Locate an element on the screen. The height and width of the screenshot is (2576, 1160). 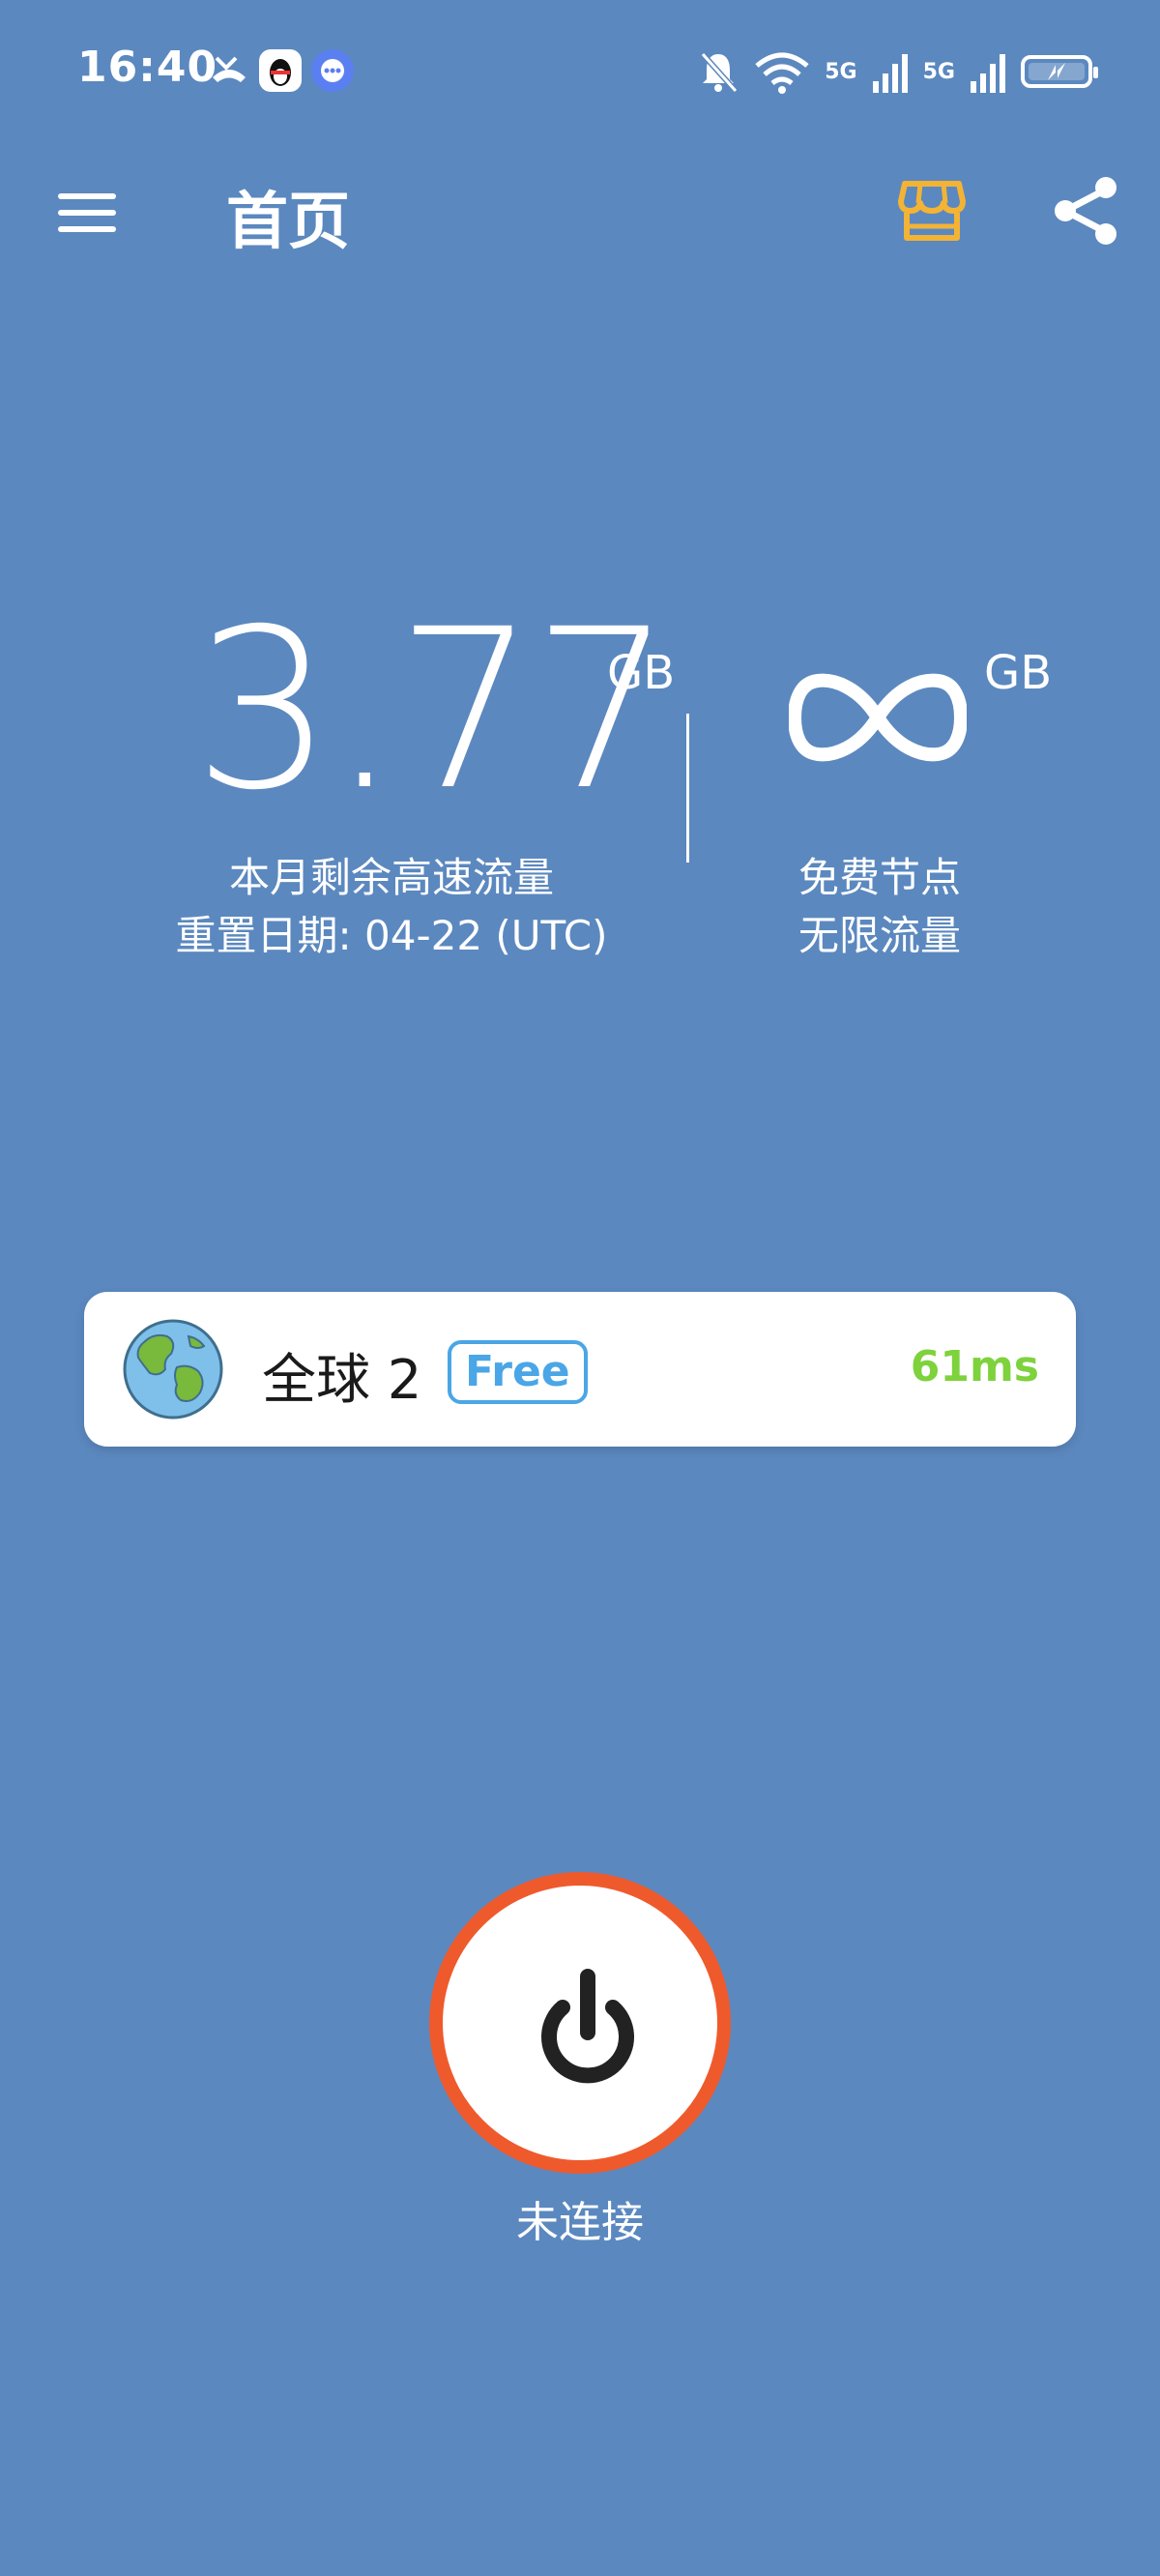
mute-bell-icon is located at coordinates (720, 72).